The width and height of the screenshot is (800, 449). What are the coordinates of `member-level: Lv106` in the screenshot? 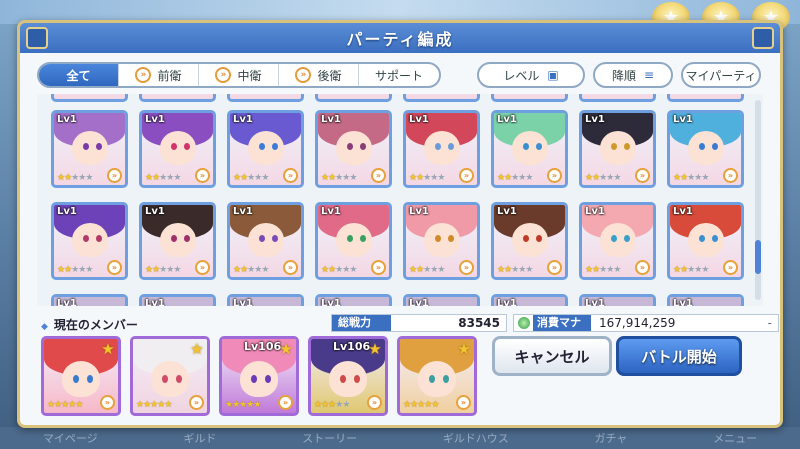 It's located at (263, 346).